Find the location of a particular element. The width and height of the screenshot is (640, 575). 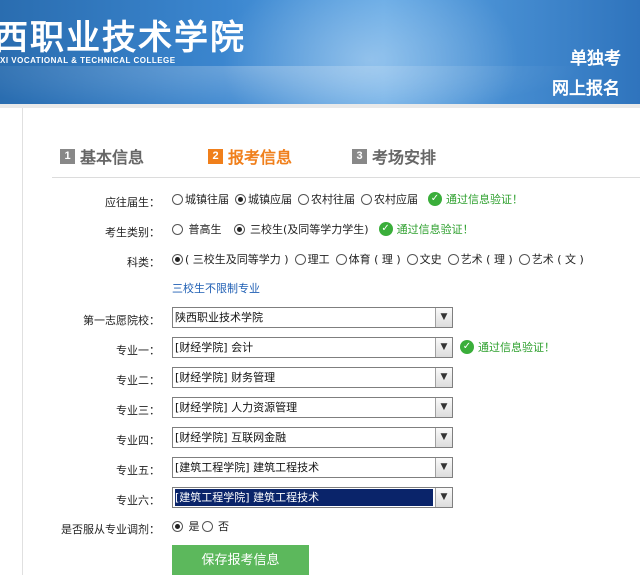

radio-option: 城镇往届 is located at coordinates (200, 199).